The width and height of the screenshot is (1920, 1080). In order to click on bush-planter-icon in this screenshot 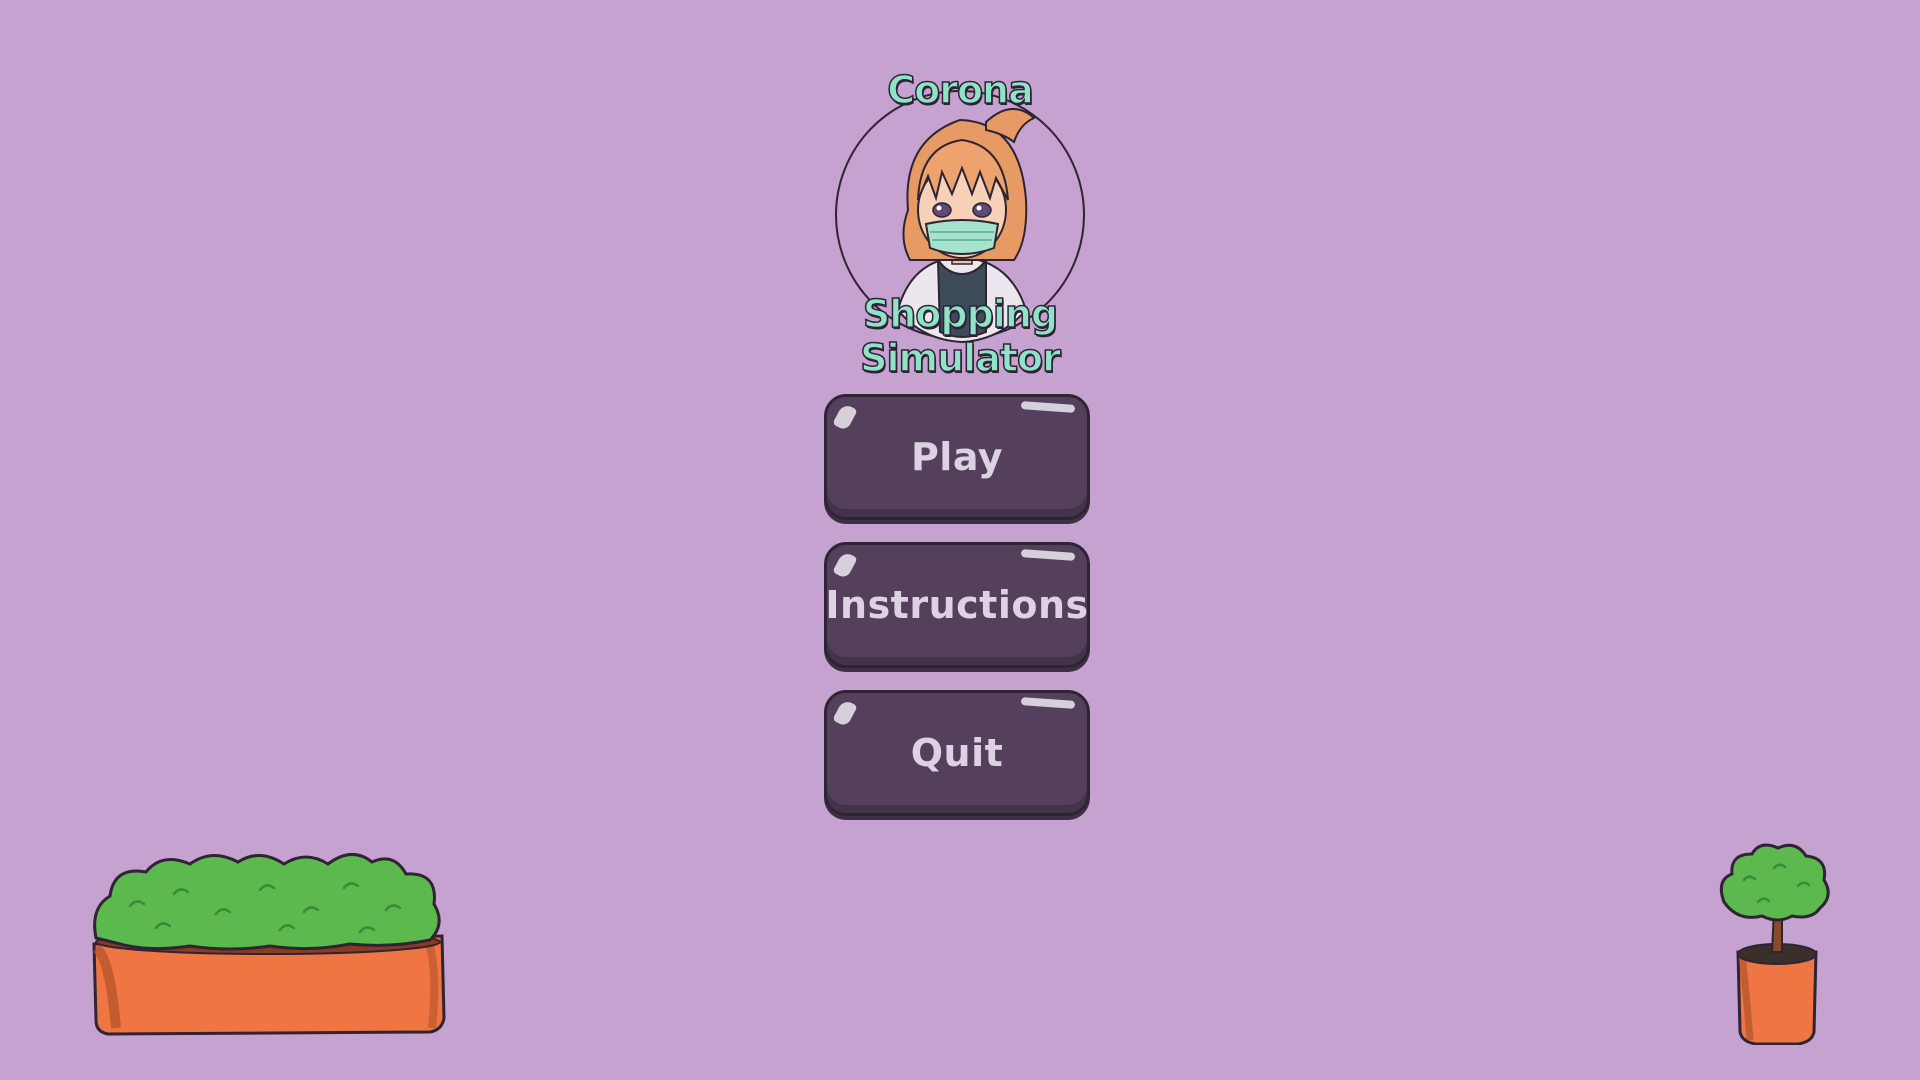, I will do `click(270, 943)`.